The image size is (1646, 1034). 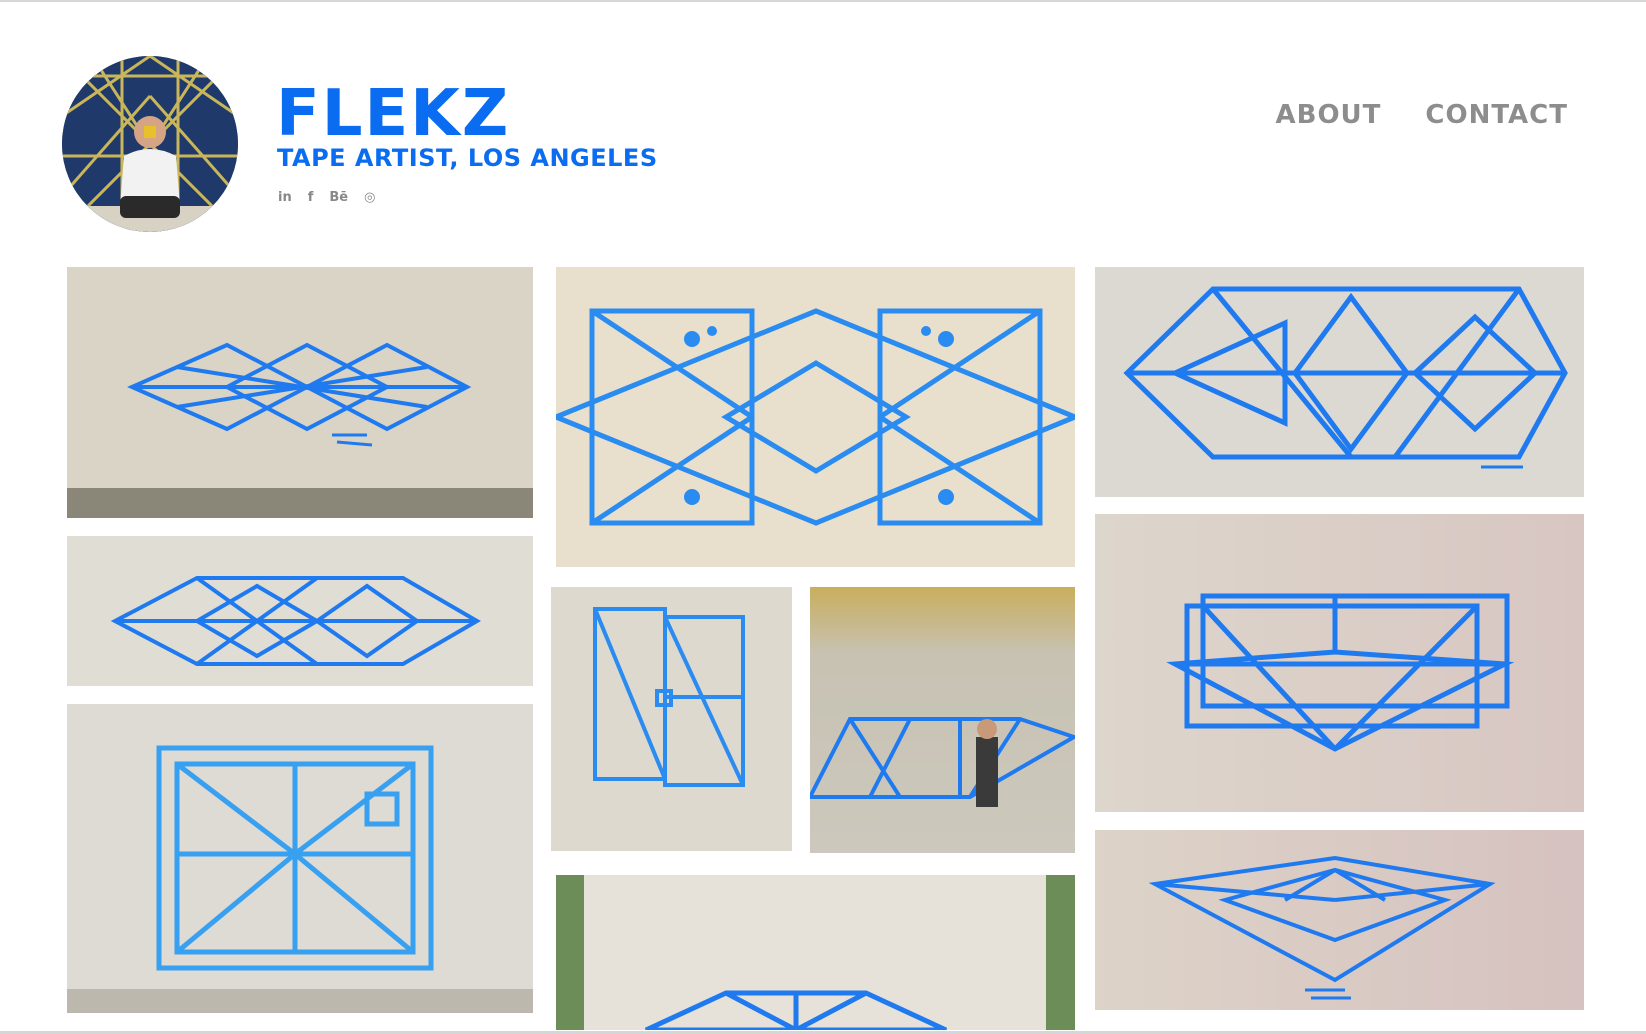 I want to click on avatar, so click(x=150, y=144).